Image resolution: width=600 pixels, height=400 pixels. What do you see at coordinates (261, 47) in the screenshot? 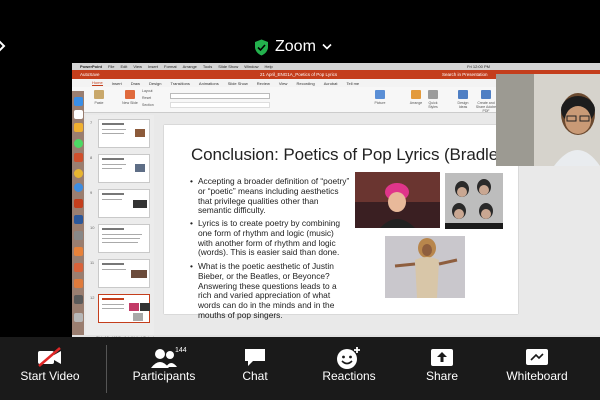
I see `encryption-shield-icon` at bounding box center [261, 47].